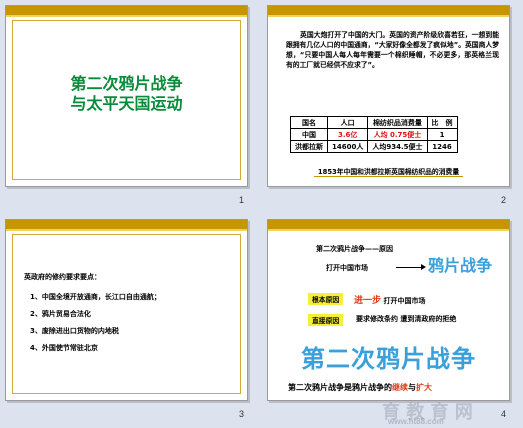 This screenshot has height=428, width=523. What do you see at coordinates (404, 301) in the screenshot?
I see `root-cause-rest: 打开中国市场` at bounding box center [404, 301].